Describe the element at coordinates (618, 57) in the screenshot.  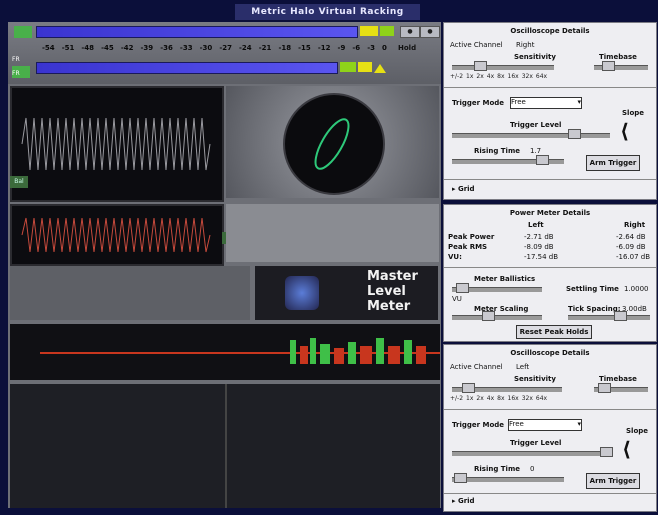
I see `osc-top-timebase-label: Timebase` at that location.